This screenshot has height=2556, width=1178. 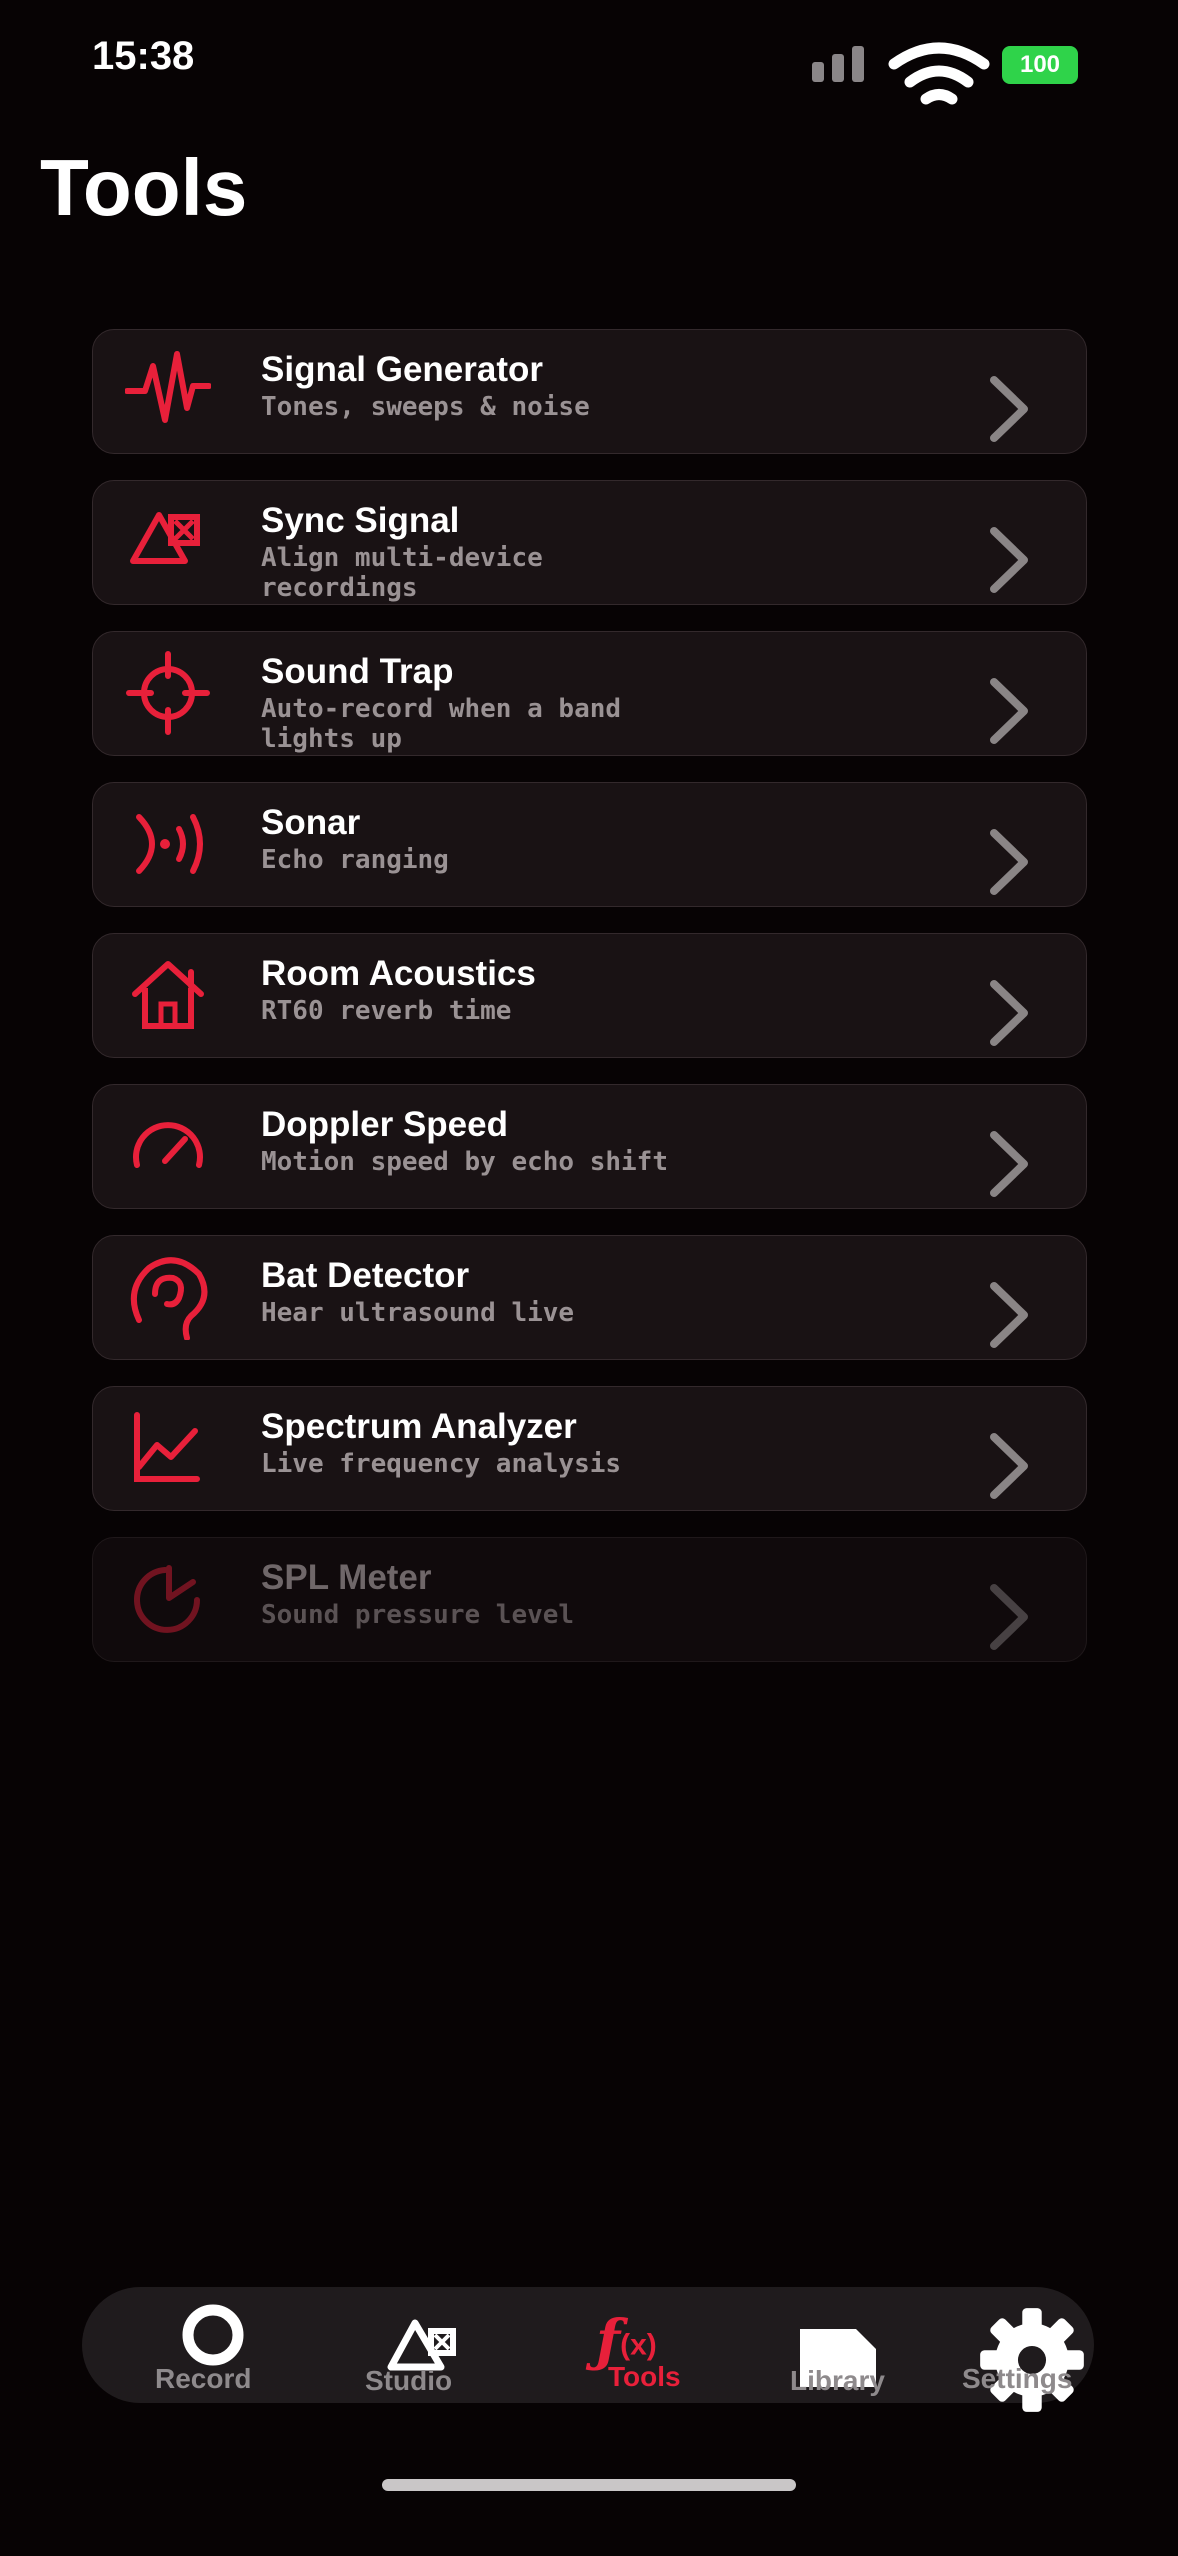 I want to click on tool-title: SPL Meter, so click(x=346, y=1577).